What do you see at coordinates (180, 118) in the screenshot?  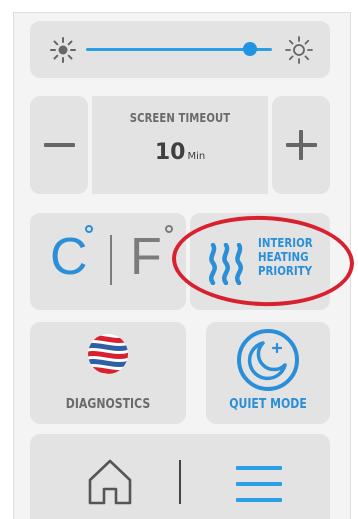 I see `timeout-label: SCREEN TIMEOUT` at bounding box center [180, 118].